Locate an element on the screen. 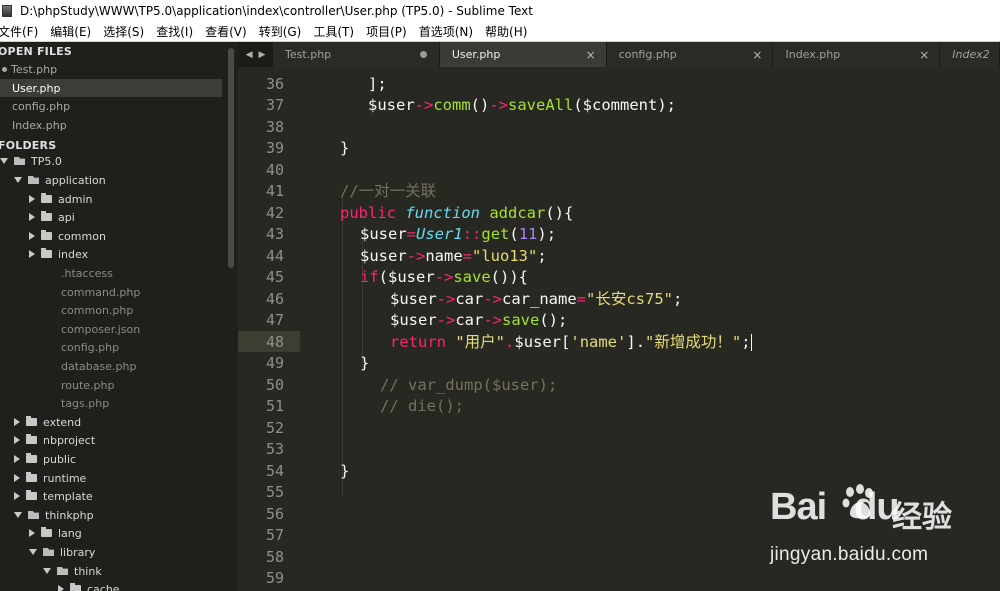 The height and width of the screenshot is (591, 1000). line-number: 43 is located at coordinates (274, 234).